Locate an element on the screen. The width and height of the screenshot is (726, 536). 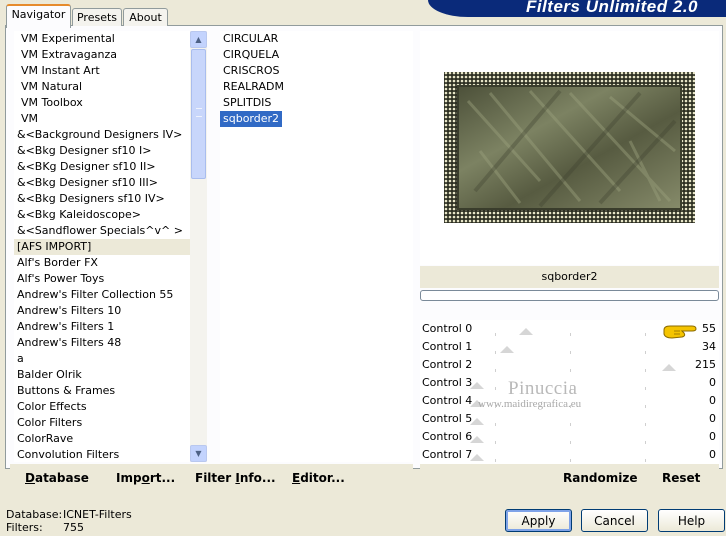
category-item: VM Extravaganza is located at coordinates (102, 55).